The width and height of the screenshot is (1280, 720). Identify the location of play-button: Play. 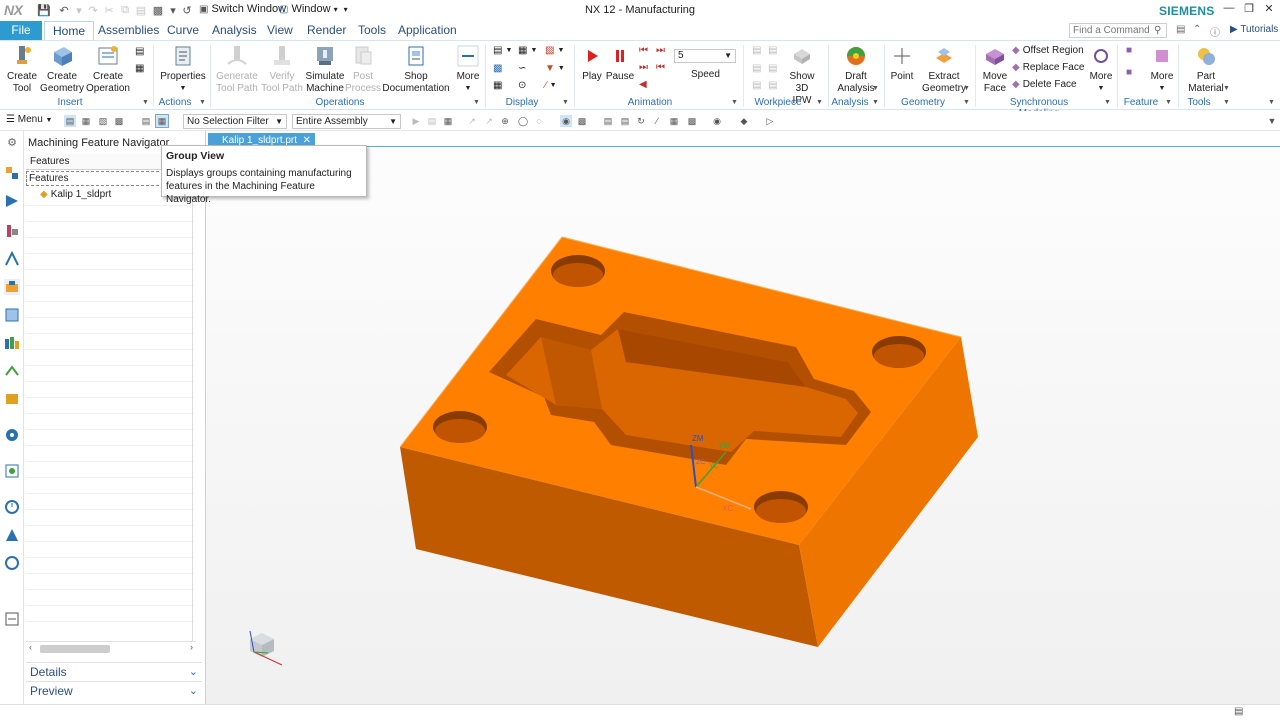
(592, 63).